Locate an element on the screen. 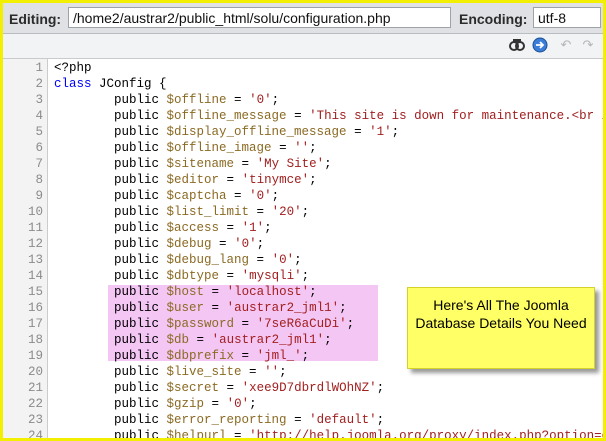  code-line: 1 <?php is located at coordinates (303, 68).